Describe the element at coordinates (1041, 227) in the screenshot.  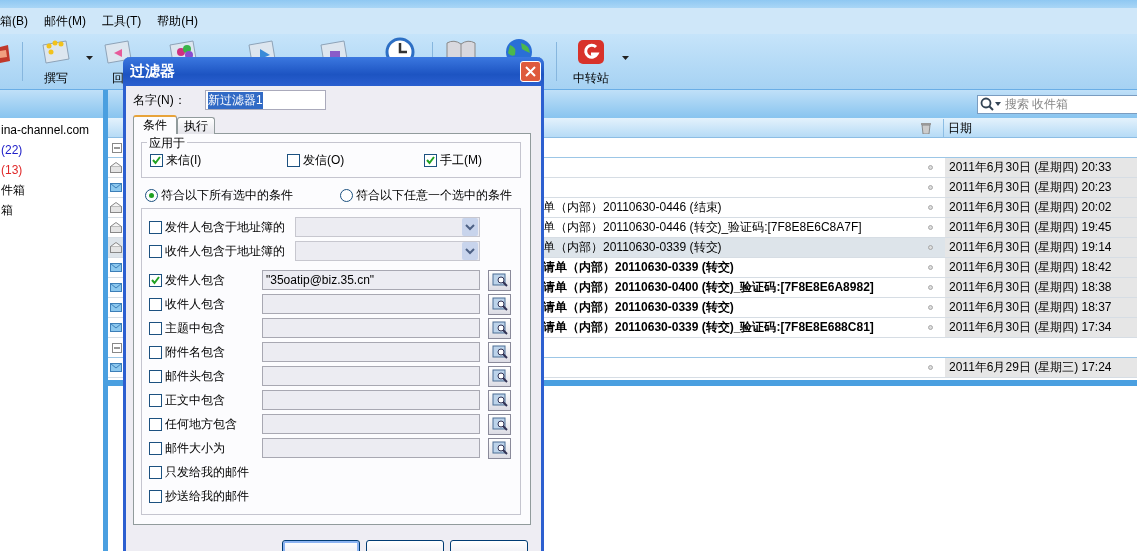
I see `date-cell: 2011年6月30日 (星期四) 19:45` at that location.